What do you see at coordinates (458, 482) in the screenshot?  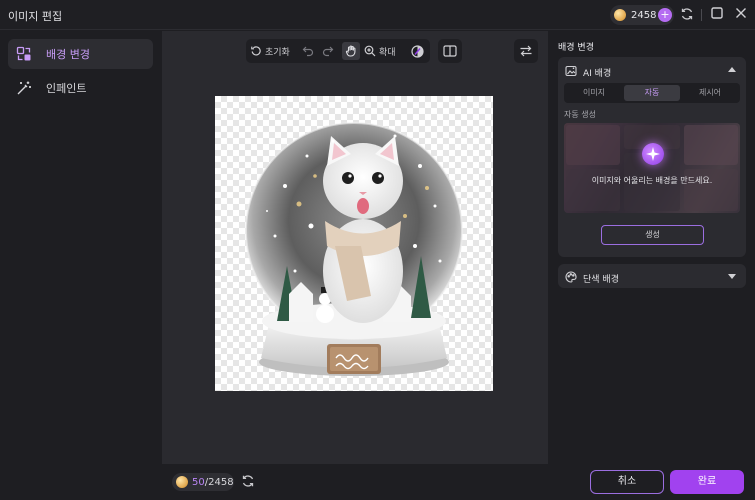 I see `bottom-bar: 50 /2458 취소 완료` at bounding box center [458, 482].